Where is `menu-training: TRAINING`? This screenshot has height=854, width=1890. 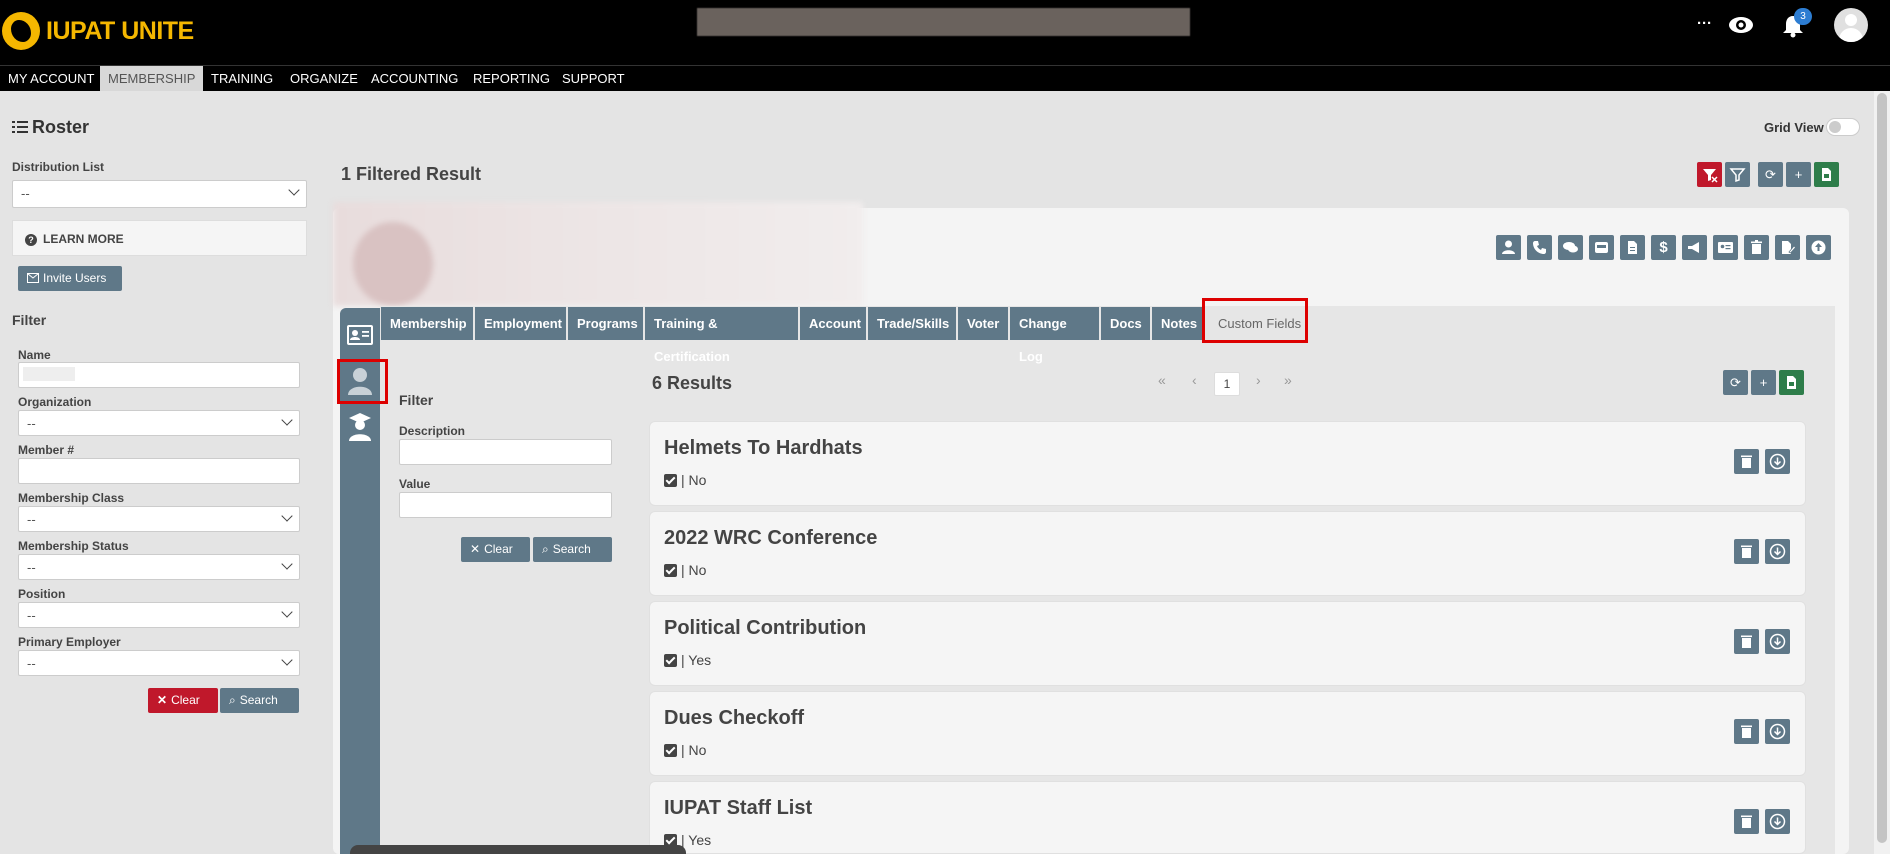 menu-training: TRAINING is located at coordinates (242, 79).